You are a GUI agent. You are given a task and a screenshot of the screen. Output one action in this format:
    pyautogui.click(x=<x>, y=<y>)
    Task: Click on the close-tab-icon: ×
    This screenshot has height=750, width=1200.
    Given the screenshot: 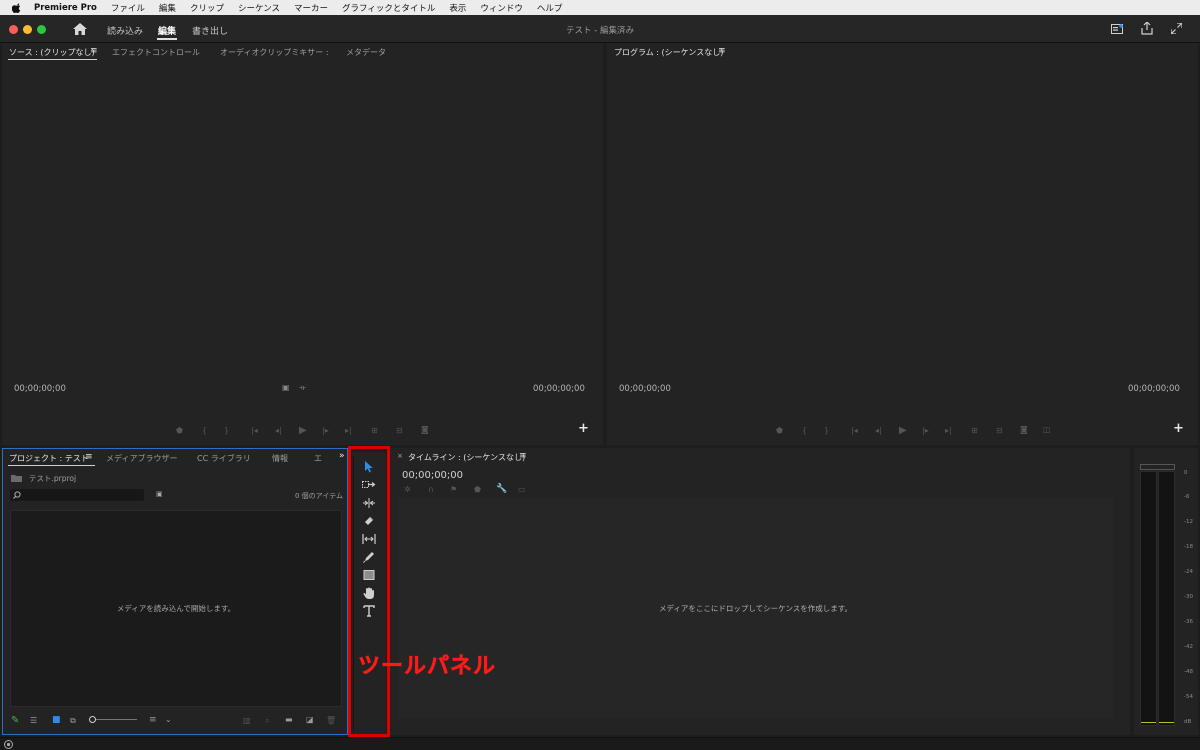 What is the action you would take?
    pyautogui.click(x=400, y=456)
    